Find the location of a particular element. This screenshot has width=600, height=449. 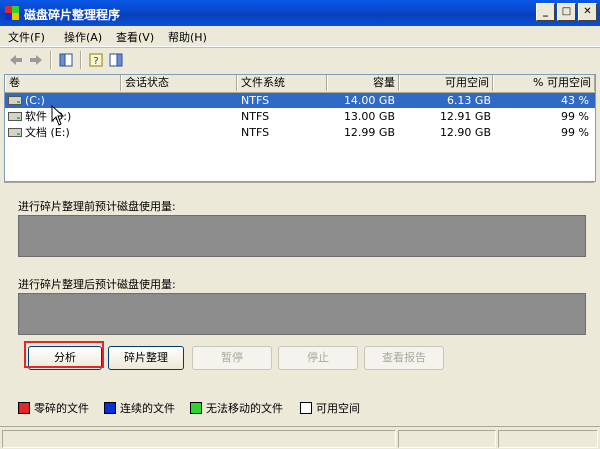

menu-view: 查看(V) is located at coordinates (135, 37).